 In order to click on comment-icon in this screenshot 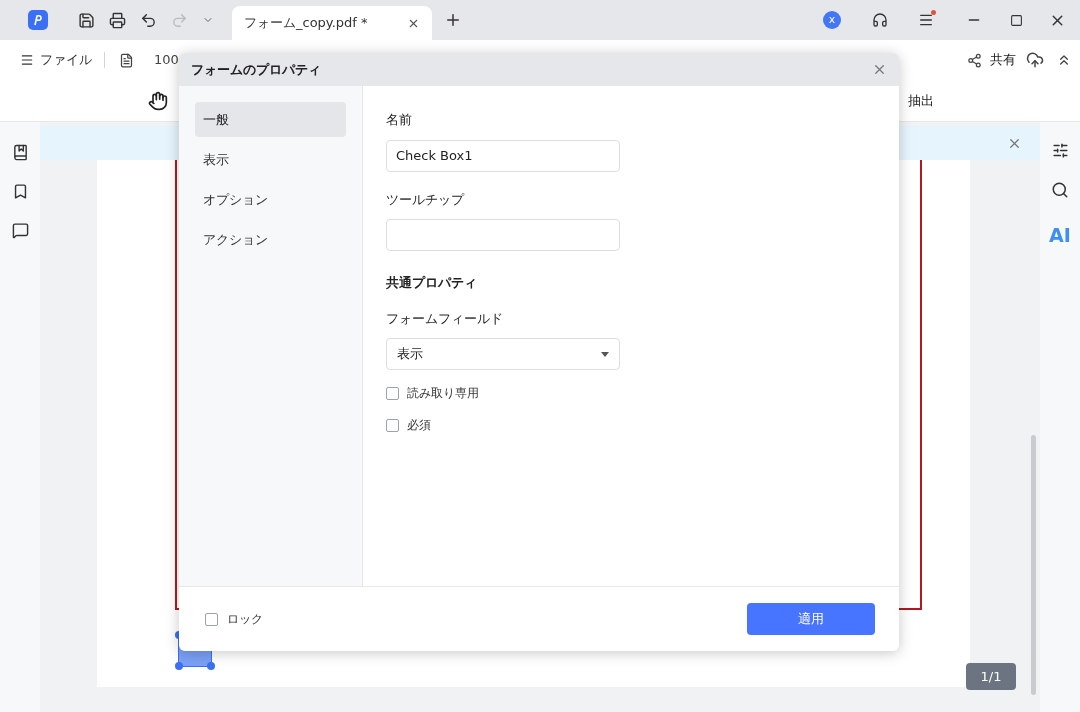, I will do `click(20, 230)`.